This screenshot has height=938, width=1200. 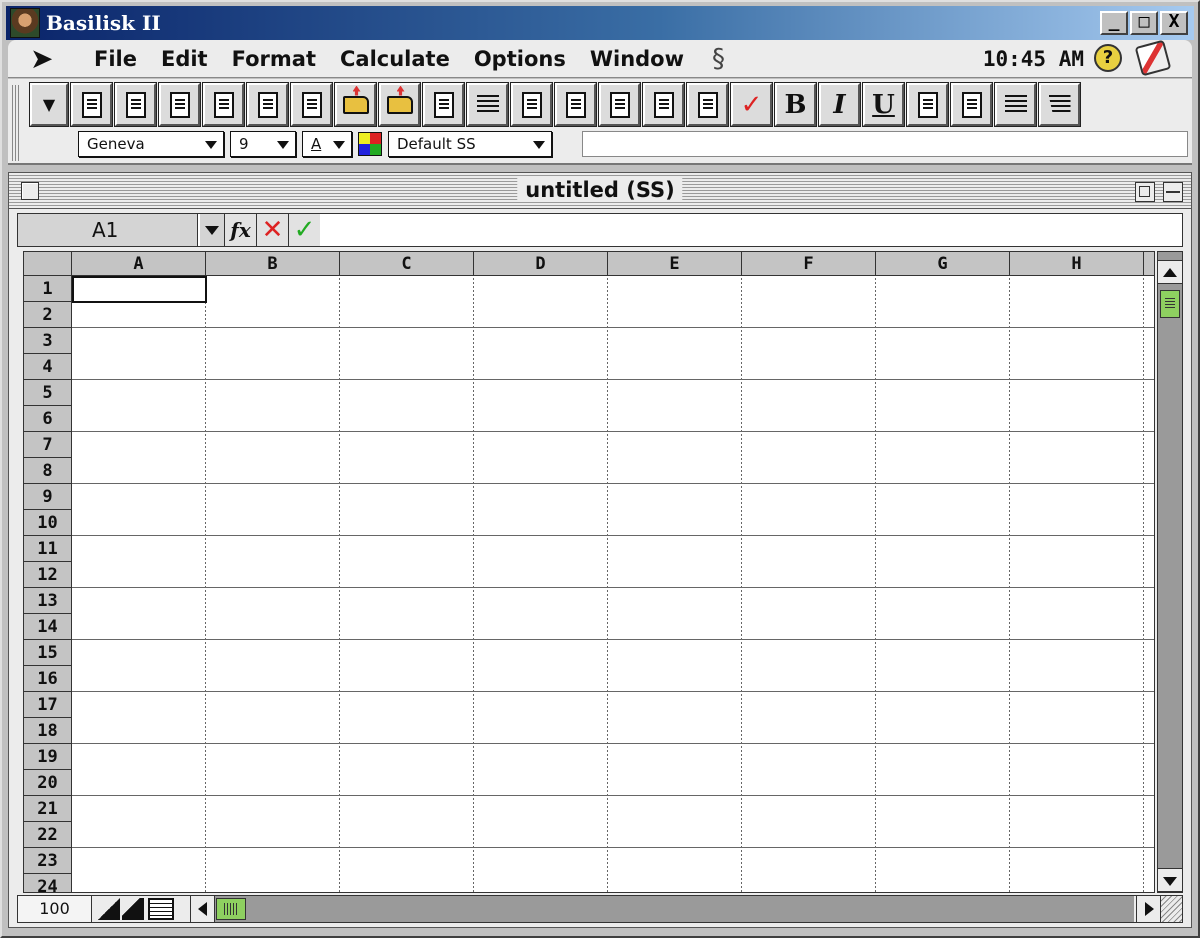 What do you see at coordinates (443, 104) in the screenshot?
I see `insert-file-button` at bounding box center [443, 104].